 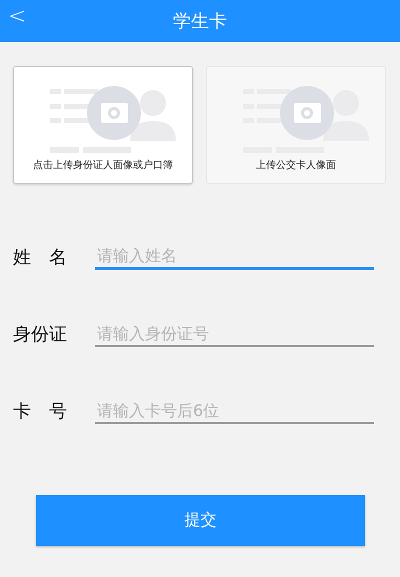 What do you see at coordinates (40, 258) in the screenshot?
I see `field-label: 姓 名` at bounding box center [40, 258].